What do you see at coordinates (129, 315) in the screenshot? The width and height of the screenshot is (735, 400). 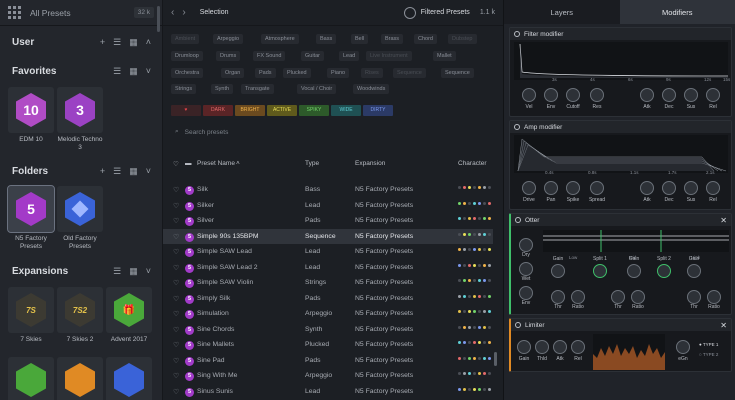 I see `expansion-tile-advent: 🎁 Advent 2017` at bounding box center [129, 315].